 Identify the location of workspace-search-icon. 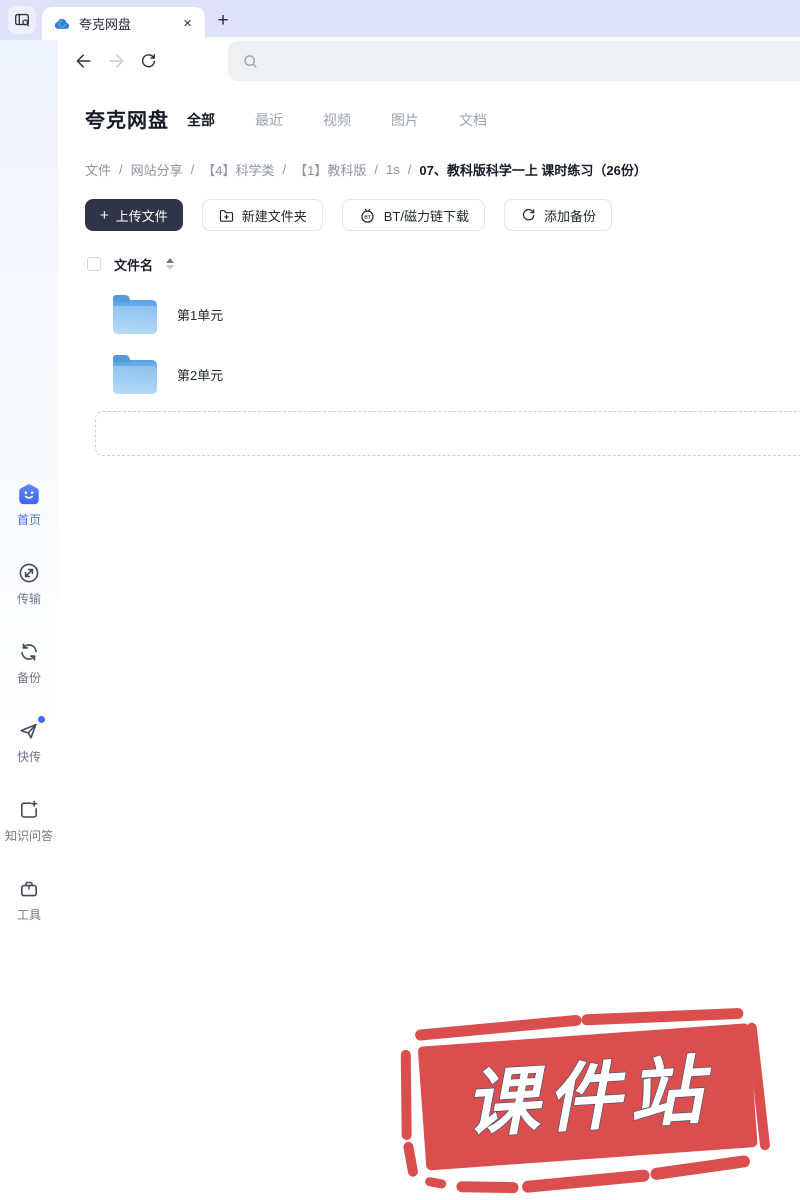
(22, 20).